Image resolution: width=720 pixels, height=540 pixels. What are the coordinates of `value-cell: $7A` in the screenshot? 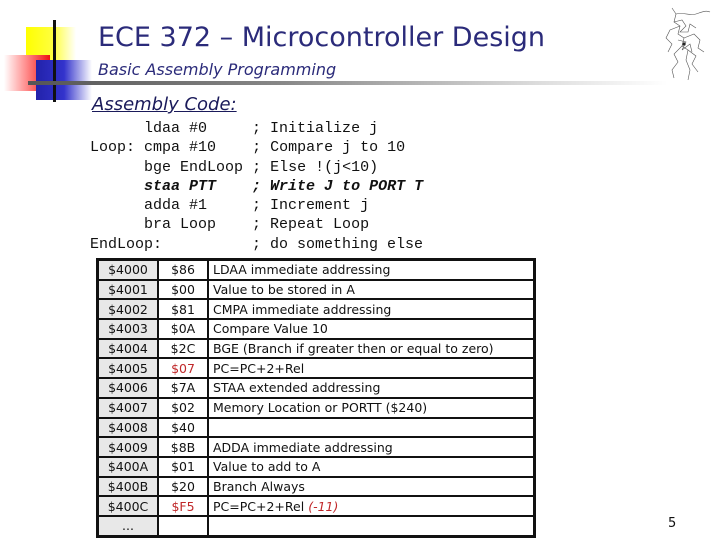 It's located at (183, 388).